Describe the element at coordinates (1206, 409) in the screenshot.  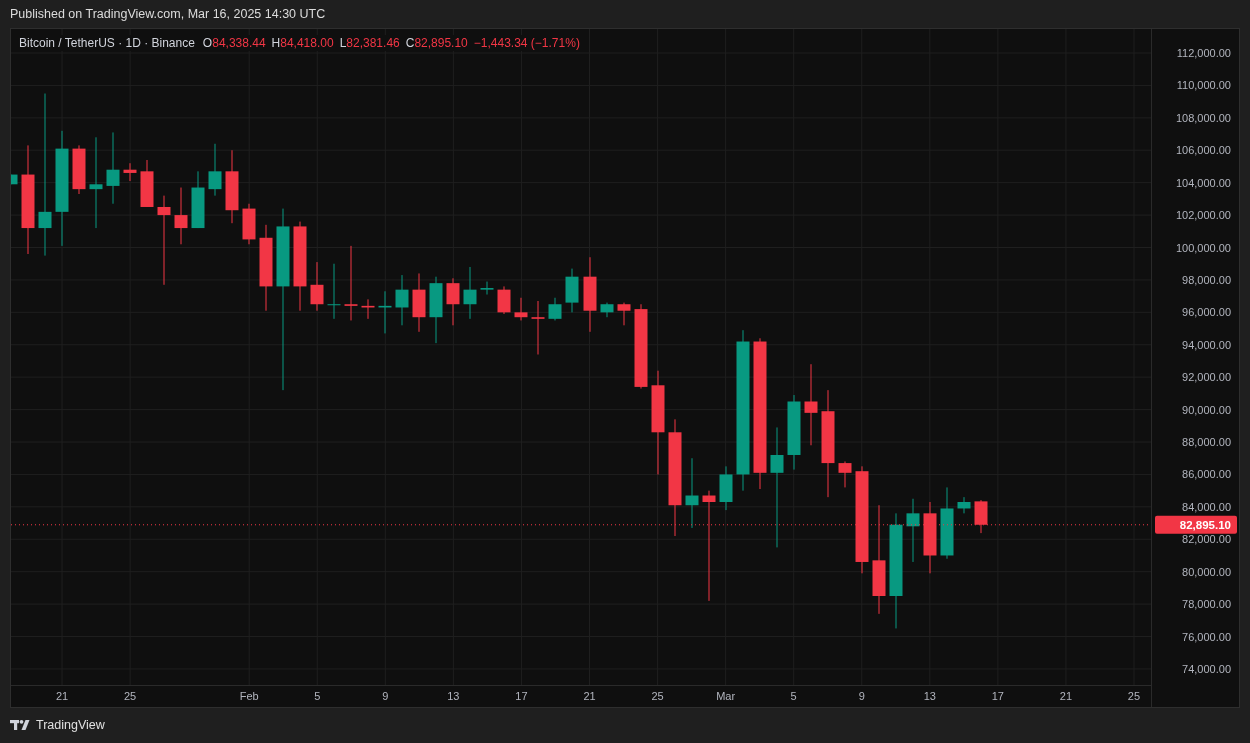
I see `price-axis-label: 90,000.00` at that location.